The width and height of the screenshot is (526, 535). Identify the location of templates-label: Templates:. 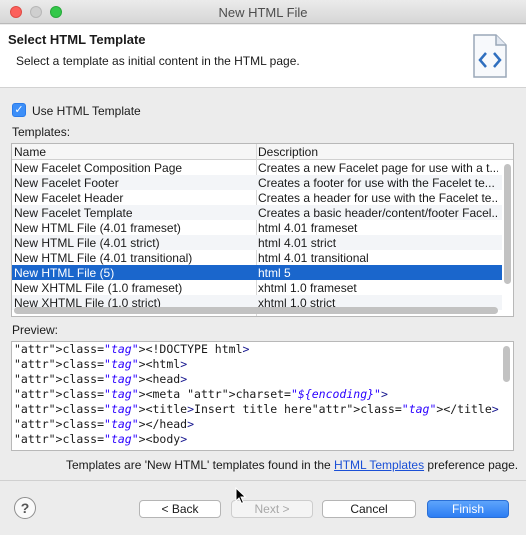
(41, 132).